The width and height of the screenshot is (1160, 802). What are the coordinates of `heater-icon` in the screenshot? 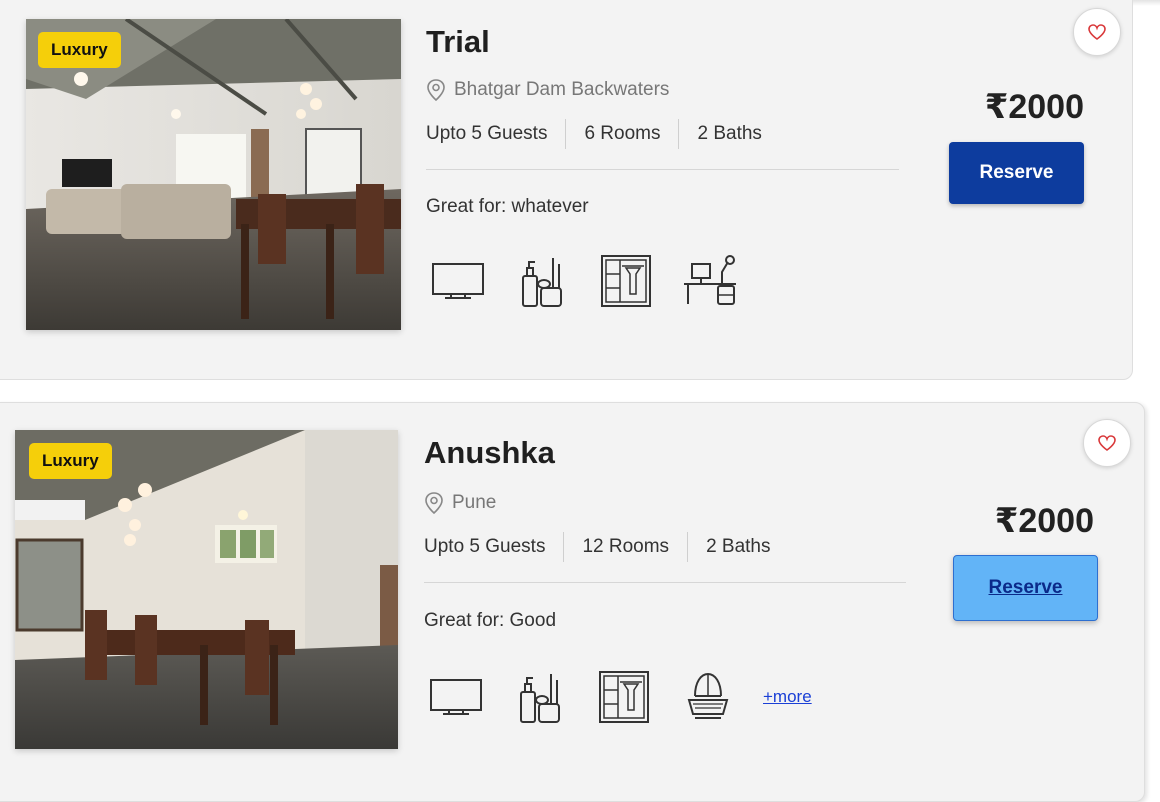 It's located at (708, 697).